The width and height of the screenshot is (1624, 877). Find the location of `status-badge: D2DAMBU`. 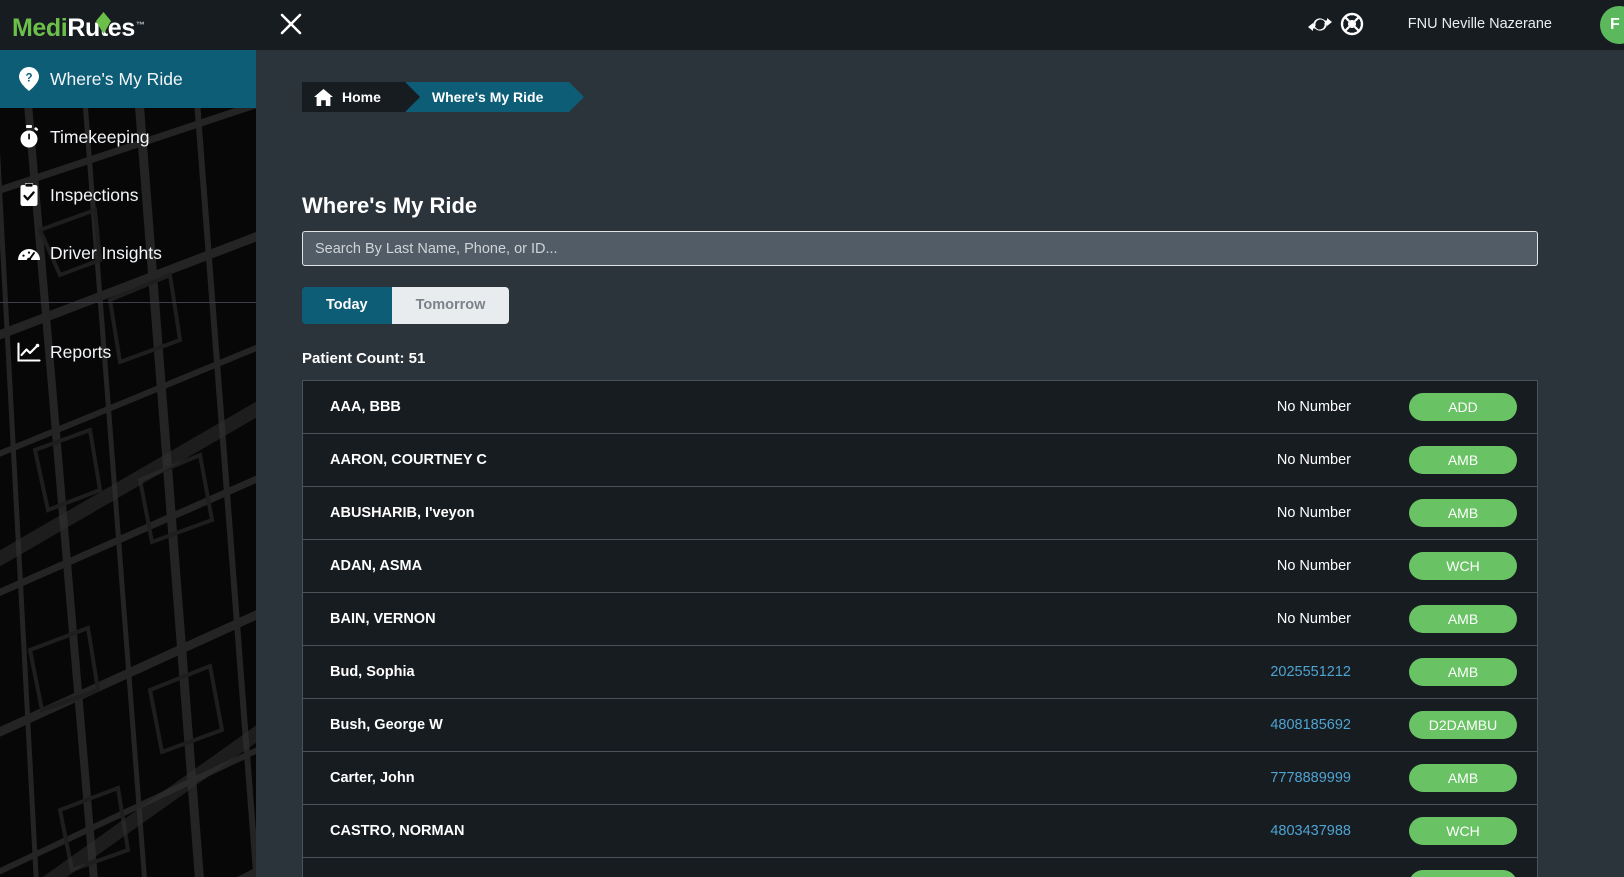

status-badge: D2DAMBU is located at coordinates (1463, 725).